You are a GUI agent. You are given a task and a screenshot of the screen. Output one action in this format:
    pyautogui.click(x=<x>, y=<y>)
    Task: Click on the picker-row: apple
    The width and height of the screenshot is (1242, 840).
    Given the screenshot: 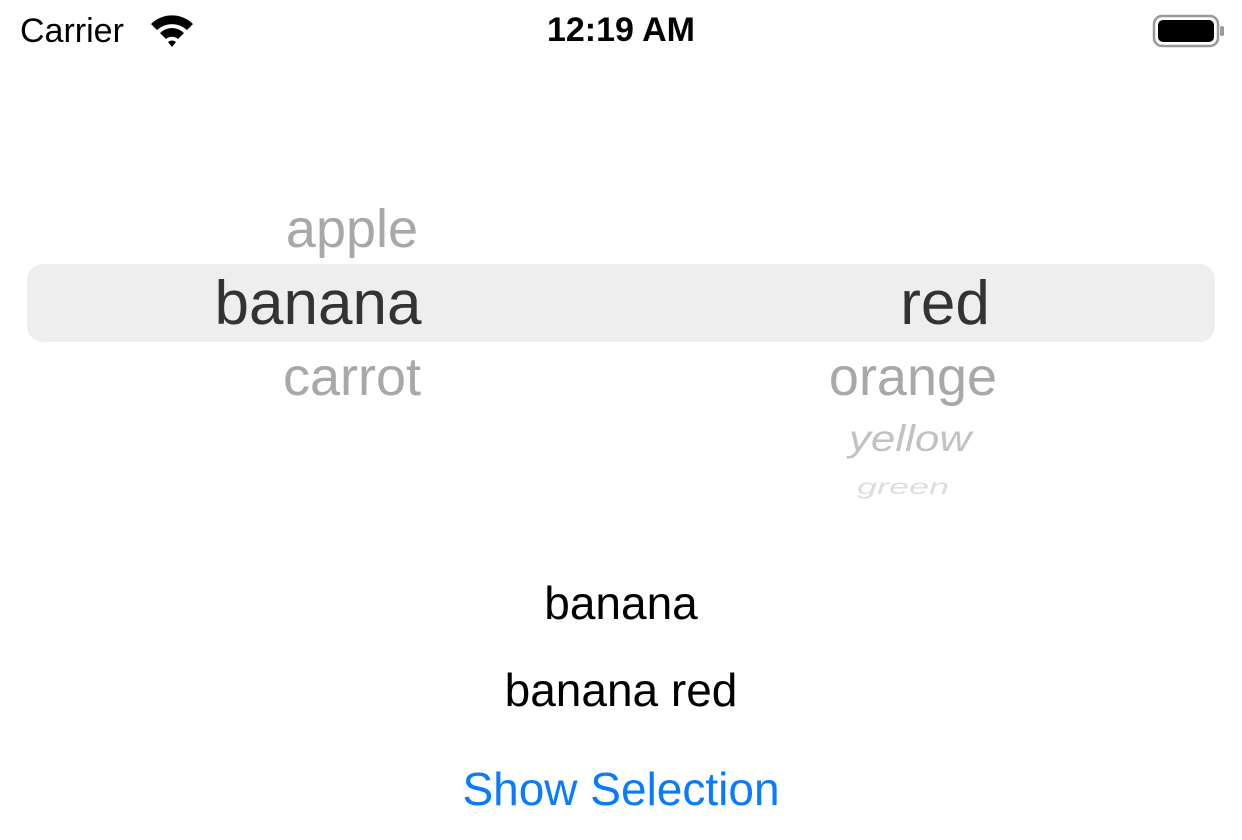 What is the action you would take?
    pyautogui.click(x=352, y=229)
    